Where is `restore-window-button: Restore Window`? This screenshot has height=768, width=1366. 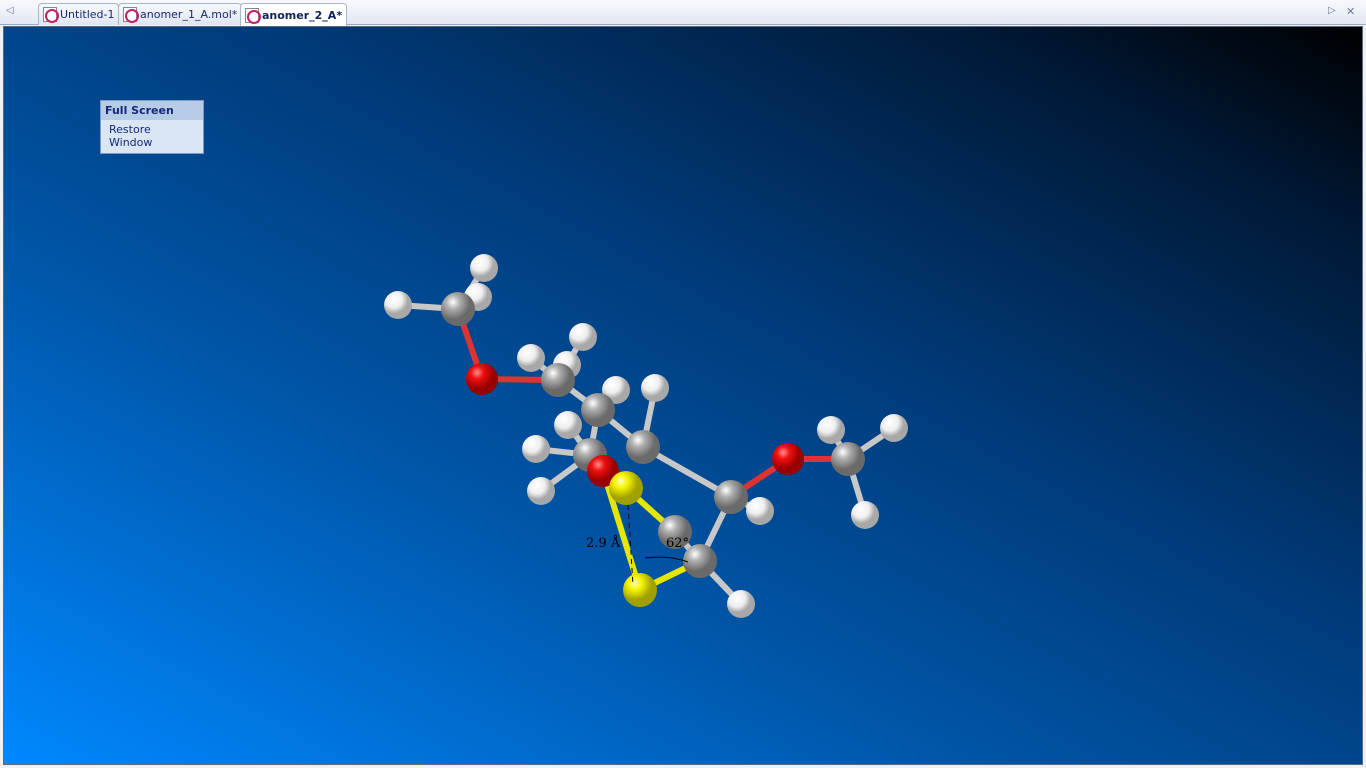
restore-window-button: Restore Window is located at coordinates (152, 136).